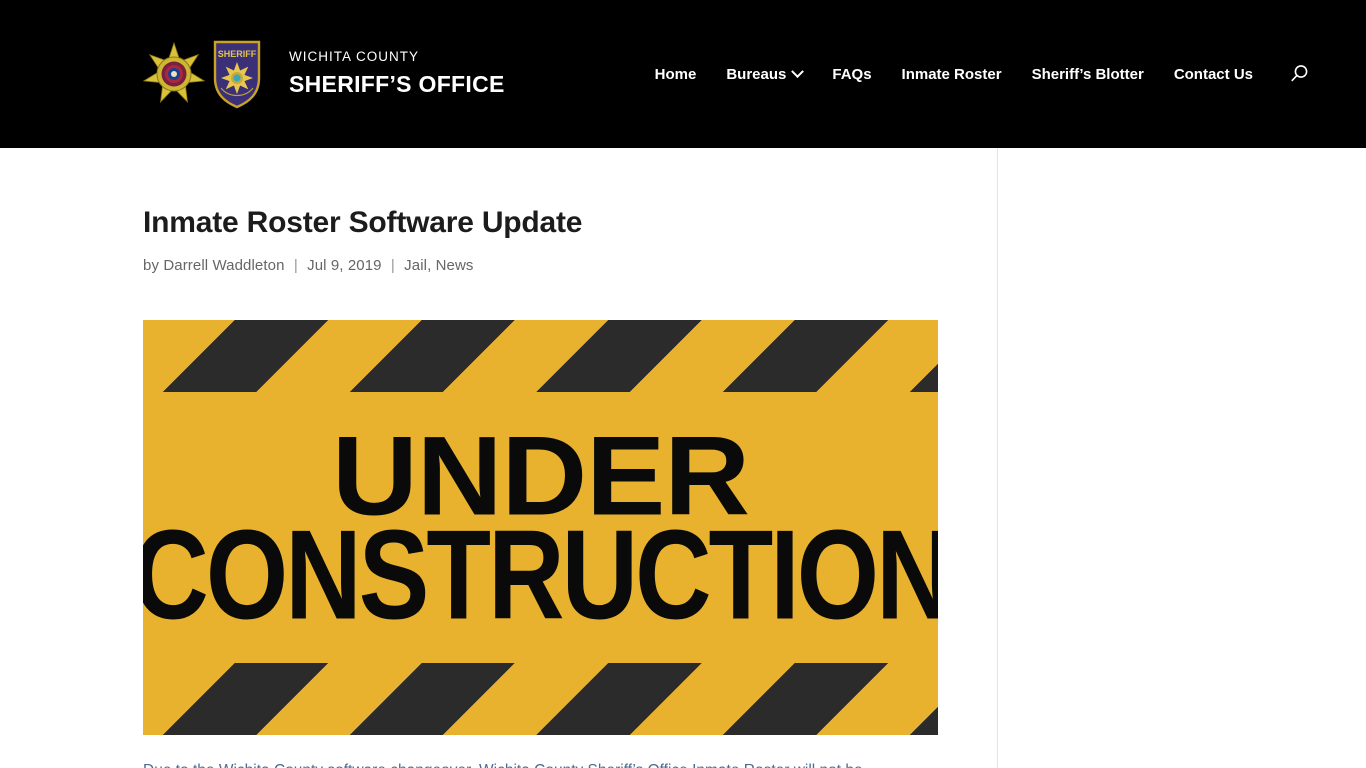 The image size is (1366, 768). I want to click on site-brand: SHERIFF WICHITA COUNTY SHERIFF’S OFFICE, so click(324, 74).